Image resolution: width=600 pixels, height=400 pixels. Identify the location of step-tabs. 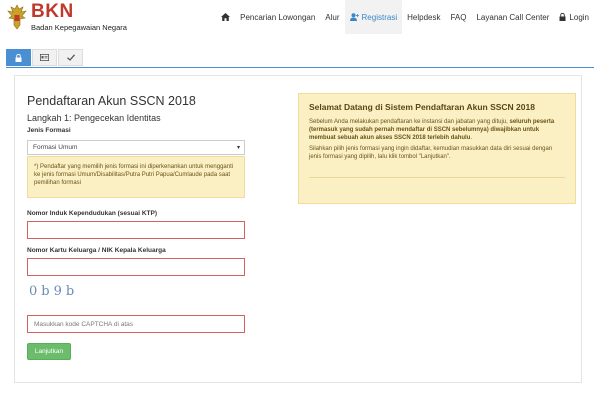
(45, 58).